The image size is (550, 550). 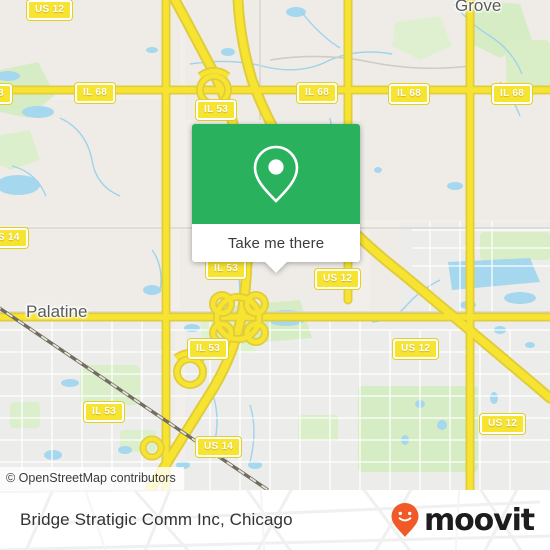 I want to click on road-shield-us14-clipped: S 14, so click(x=14, y=238).